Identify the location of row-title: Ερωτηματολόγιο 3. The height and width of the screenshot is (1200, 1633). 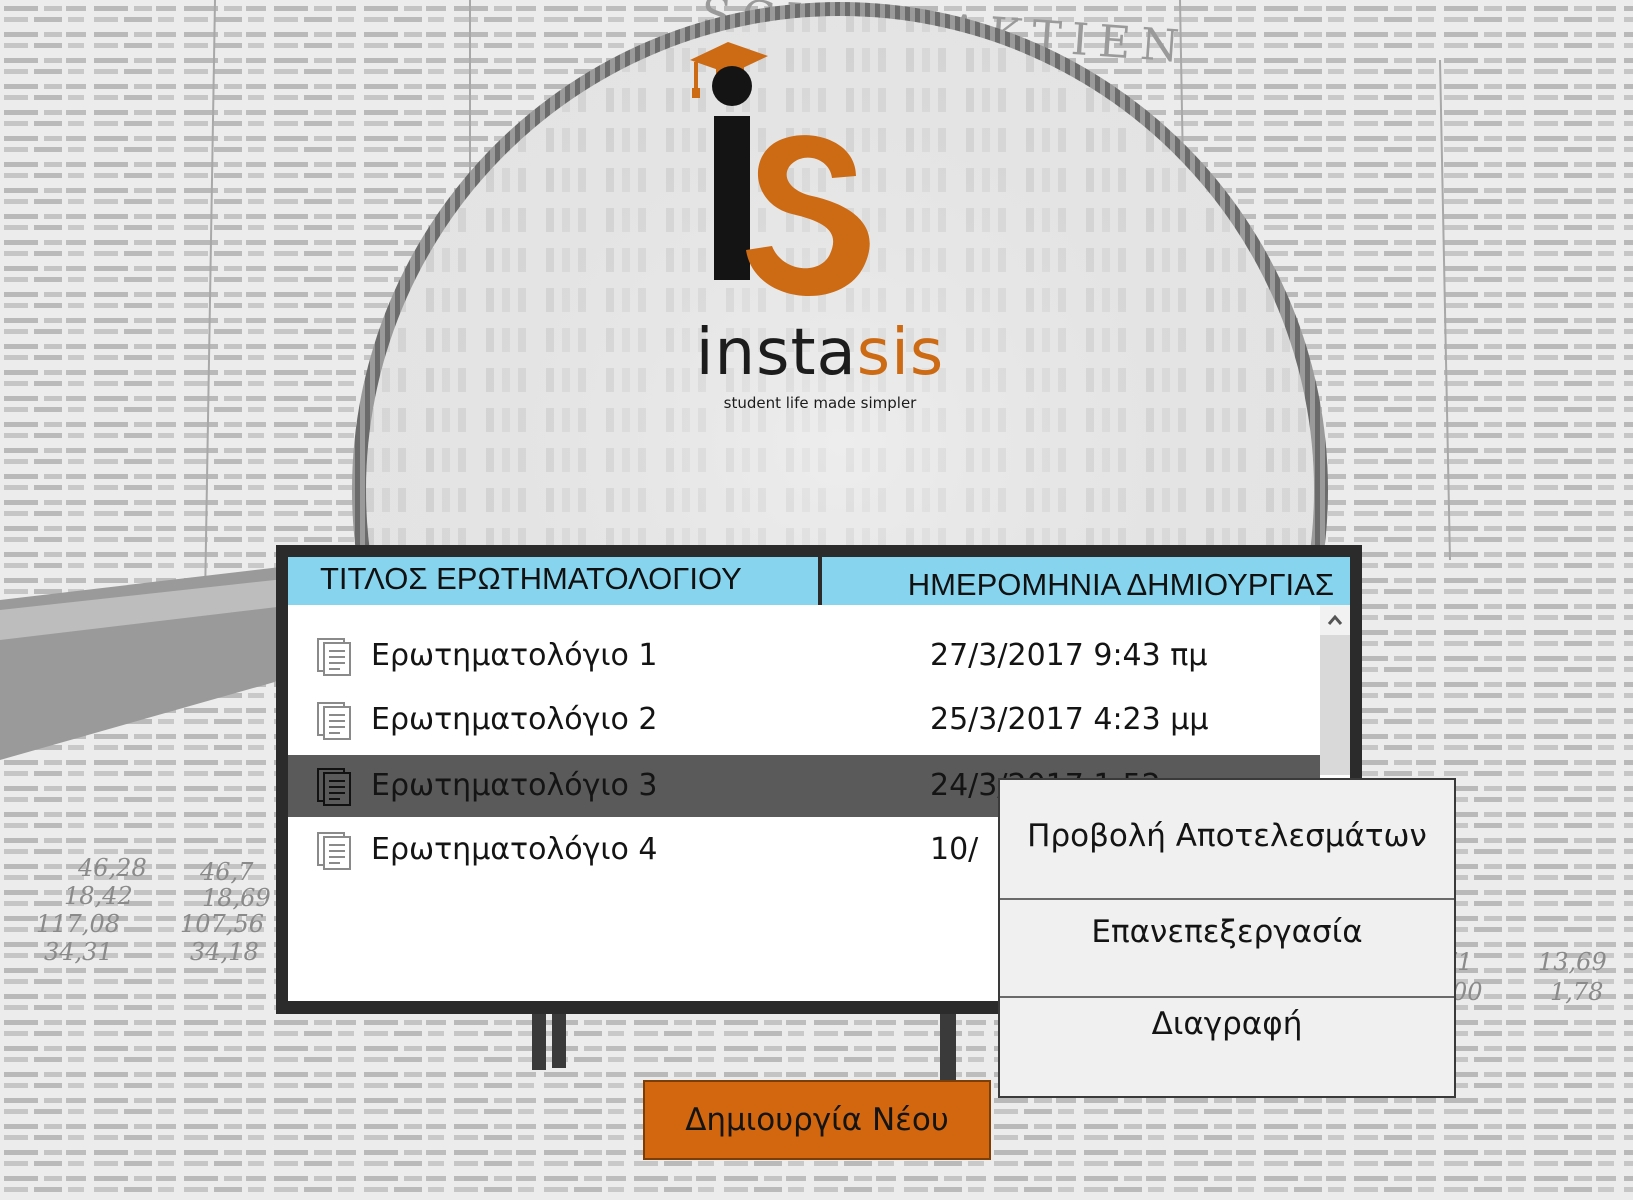
(514, 785).